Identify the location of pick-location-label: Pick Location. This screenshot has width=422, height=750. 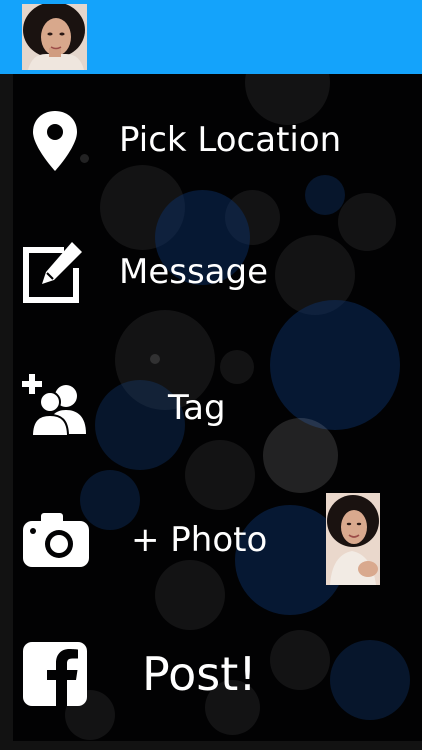
(230, 140).